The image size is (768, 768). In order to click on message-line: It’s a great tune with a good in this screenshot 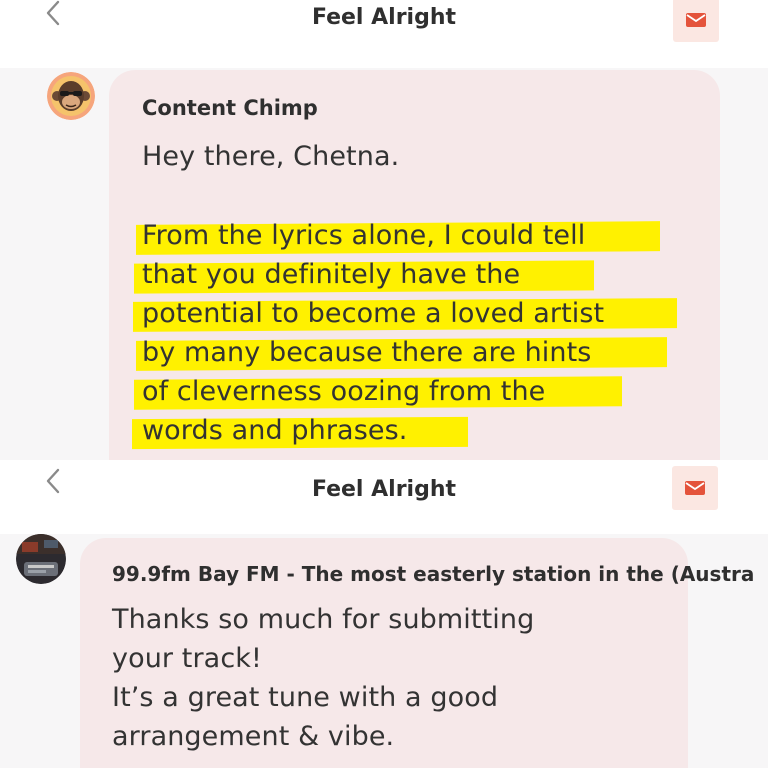, I will do `click(305, 697)`.